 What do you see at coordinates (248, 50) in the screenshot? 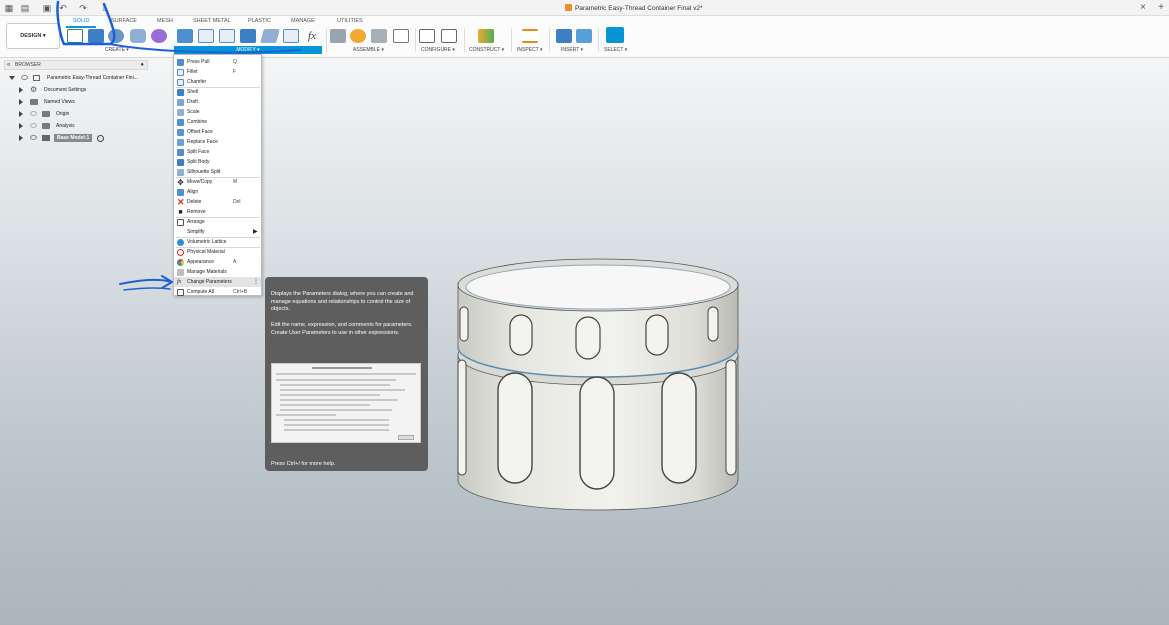
I see `modify-group-button: MODIFY ▾` at bounding box center [248, 50].